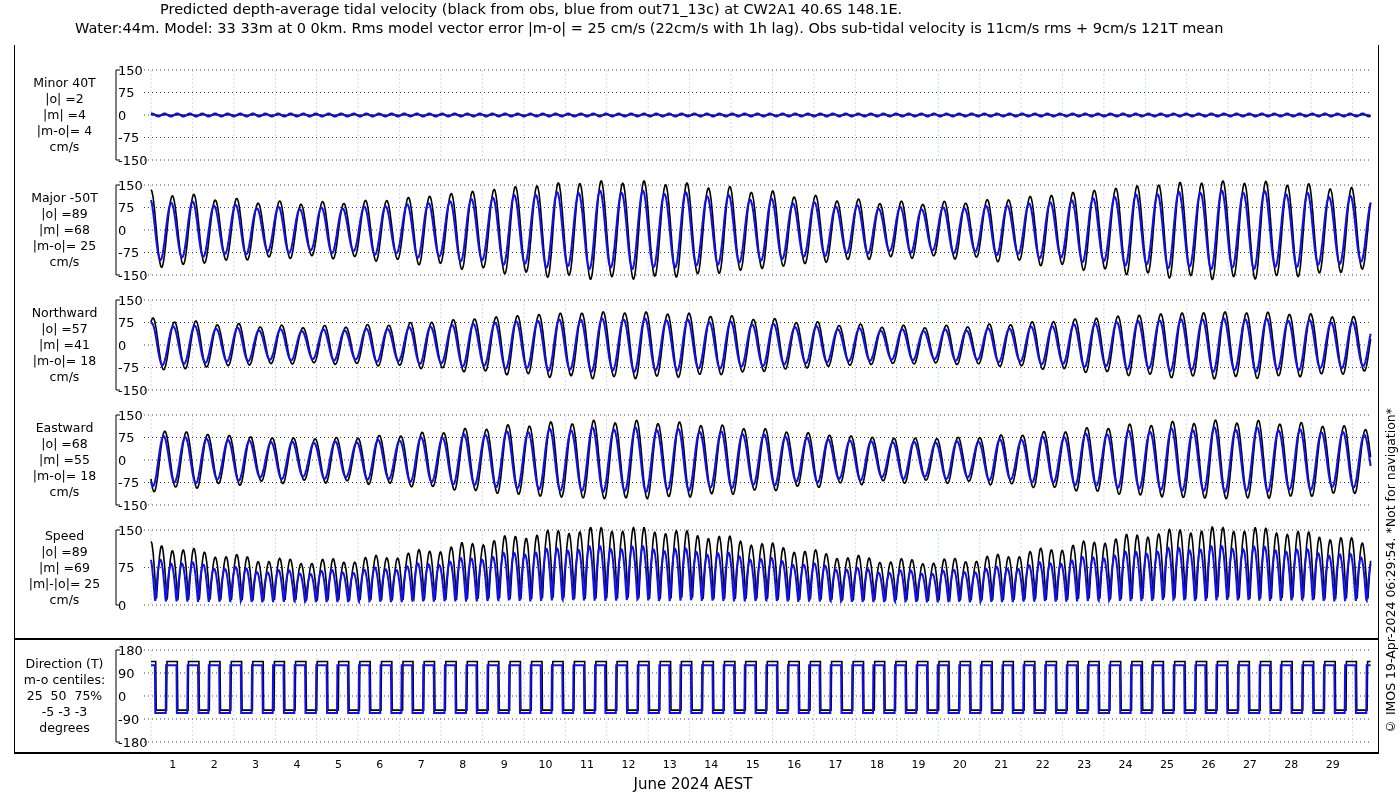 The image size is (1400, 800). What do you see at coordinates (1084, 764) in the screenshot?
I see `x-tick-label: 23` at bounding box center [1084, 764].